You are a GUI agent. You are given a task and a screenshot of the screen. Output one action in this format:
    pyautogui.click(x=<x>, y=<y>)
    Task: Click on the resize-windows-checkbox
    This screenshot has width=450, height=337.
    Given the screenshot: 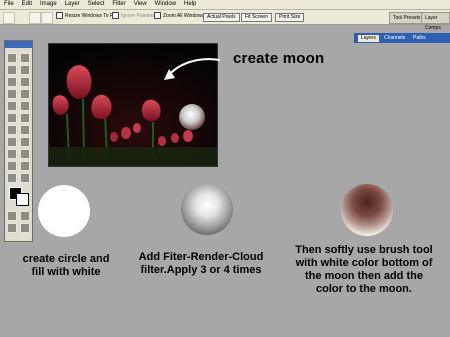 What is the action you would take?
    pyautogui.click(x=59, y=16)
    